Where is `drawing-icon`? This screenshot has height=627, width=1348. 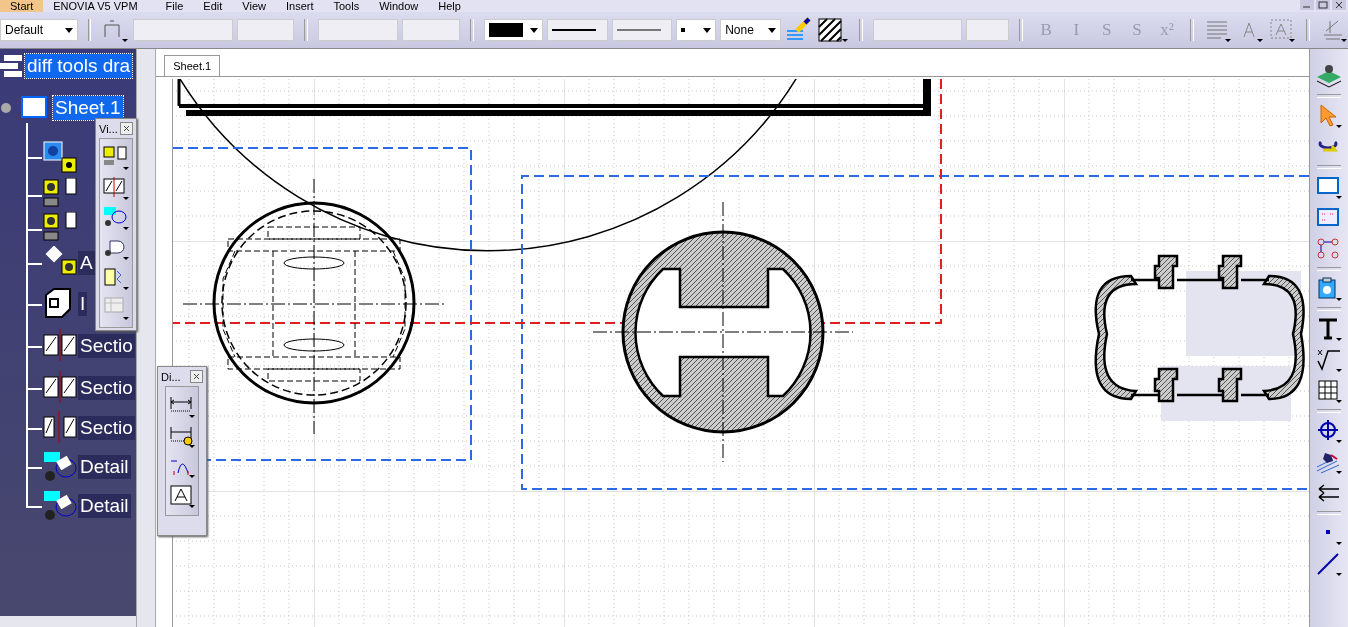 drawing-icon is located at coordinates (12, 66).